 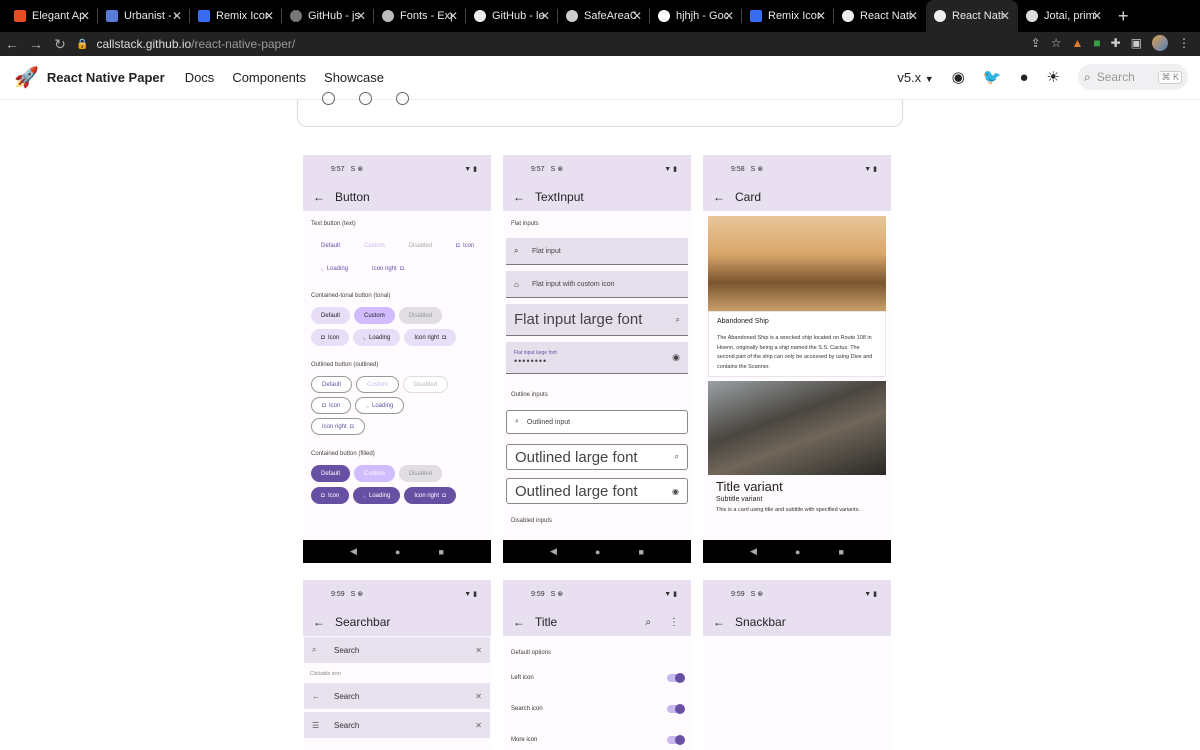 What do you see at coordinates (1096, 43) in the screenshot?
I see `extension-green-icon: ■` at bounding box center [1096, 43].